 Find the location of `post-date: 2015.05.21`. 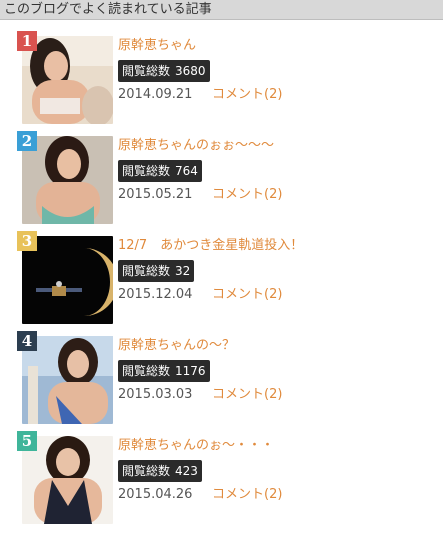

post-date: 2015.05.21 is located at coordinates (155, 194).